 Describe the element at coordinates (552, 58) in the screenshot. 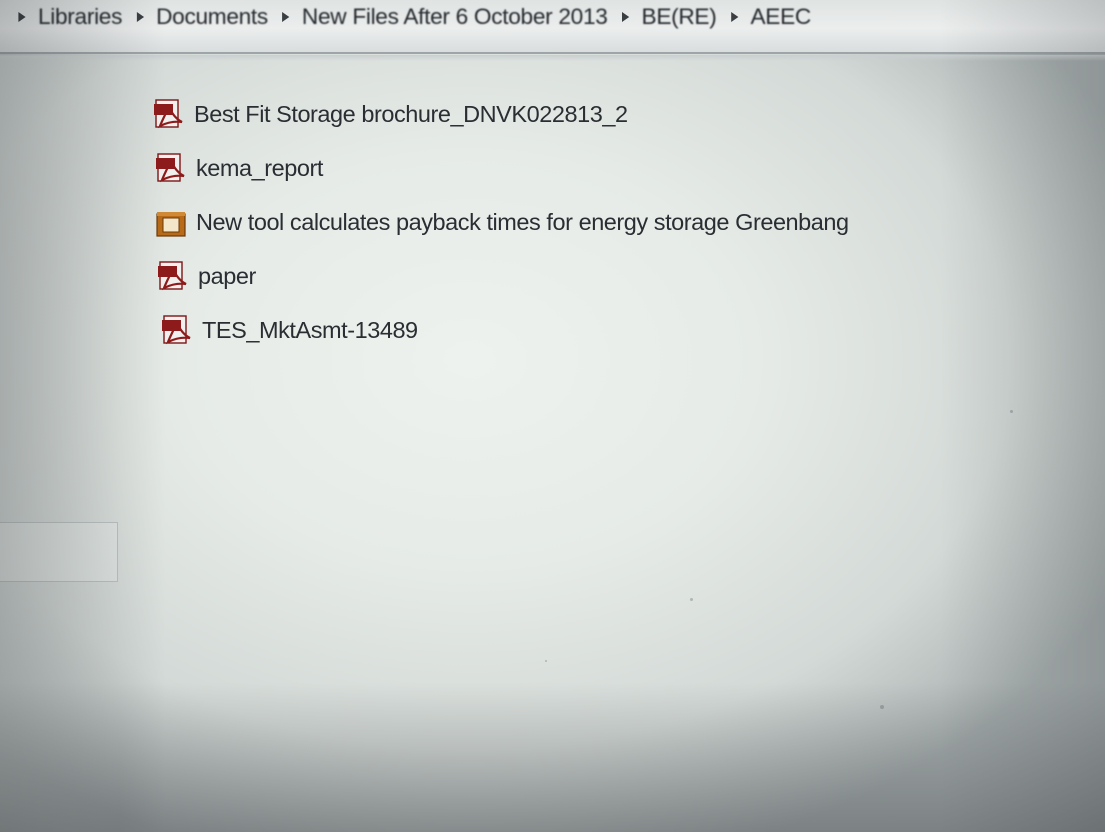

I see `divider` at that location.